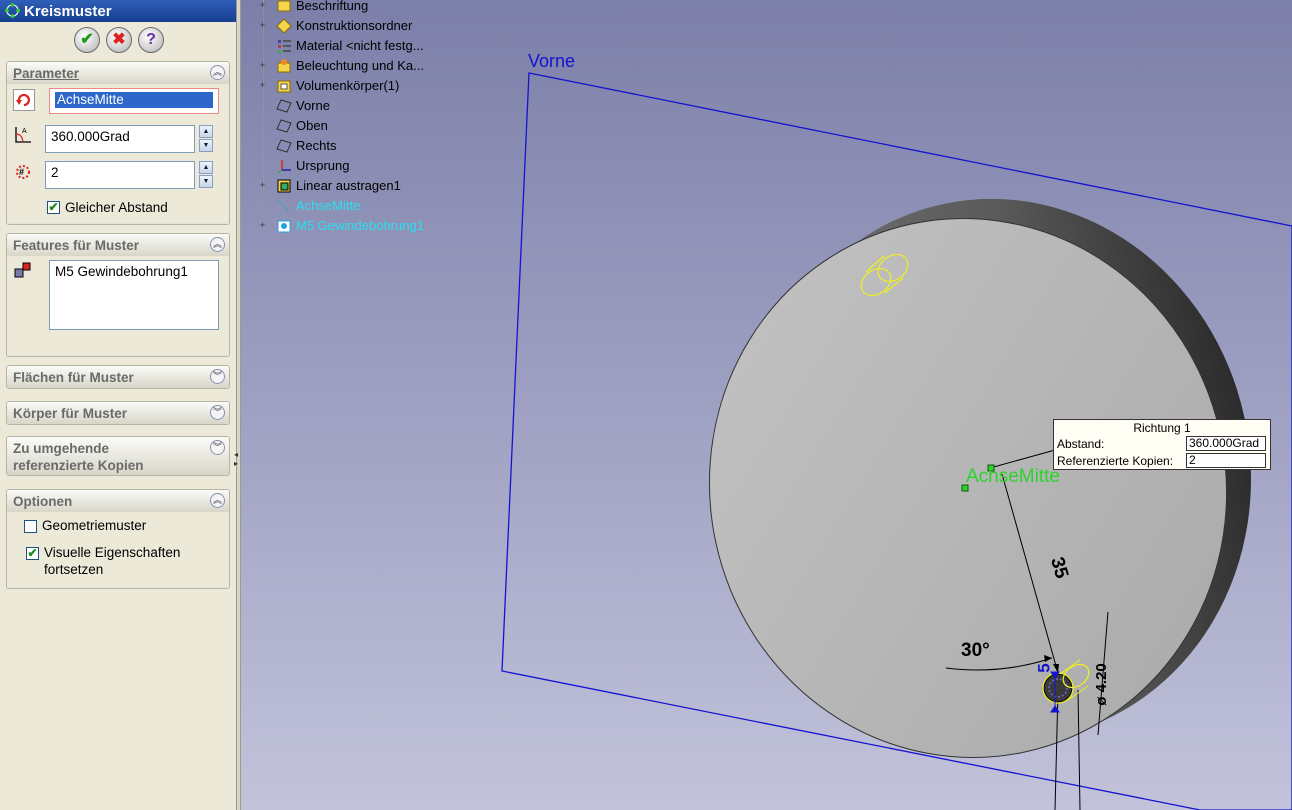 This screenshot has height=810, width=1292. What do you see at coordinates (360, 225) in the screenshot?
I see `tree-item-label: M5 Gewindebohrung1` at bounding box center [360, 225].